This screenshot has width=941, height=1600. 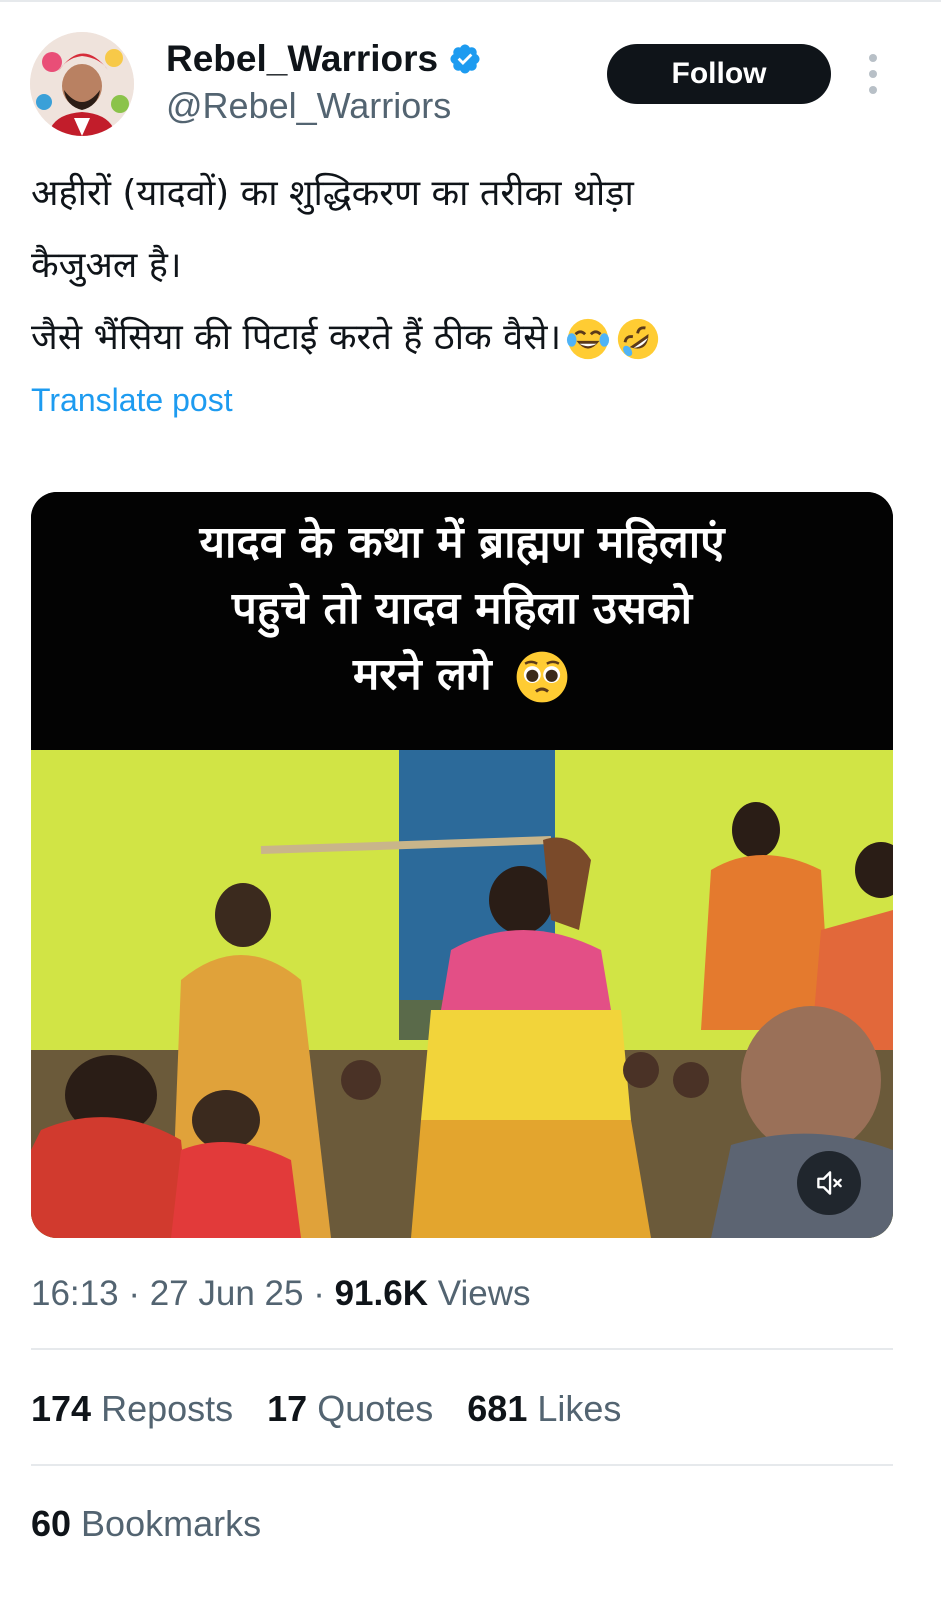 I want to click on mute-toggle-button, so click(x=829, y=1183).